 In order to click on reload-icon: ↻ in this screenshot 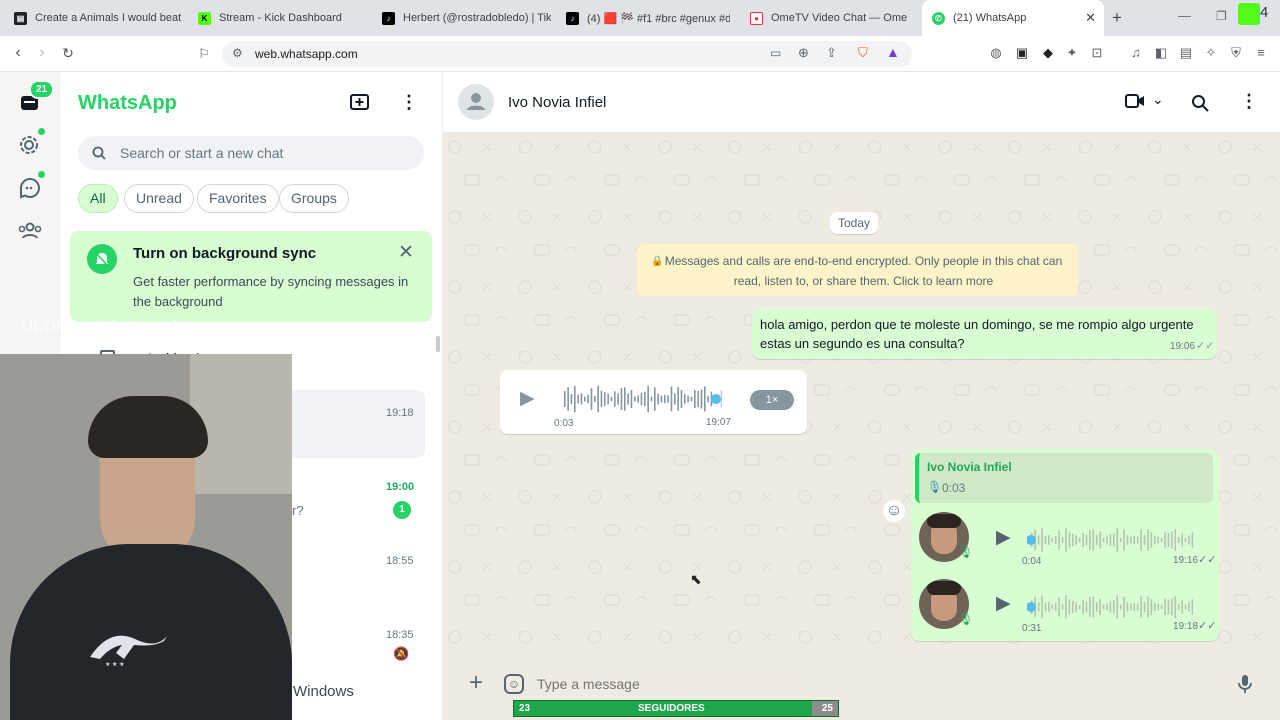, I will do `click(68, 53)`.